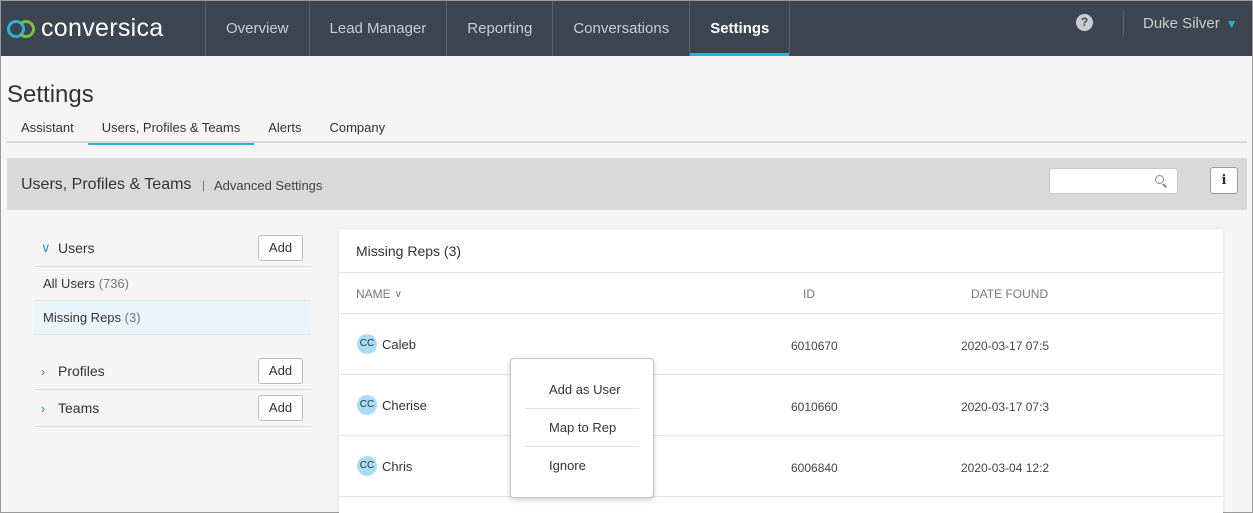 The image size is (1253, 513). I want to click on sidebar-group-label: Teams, so click(79, 408).